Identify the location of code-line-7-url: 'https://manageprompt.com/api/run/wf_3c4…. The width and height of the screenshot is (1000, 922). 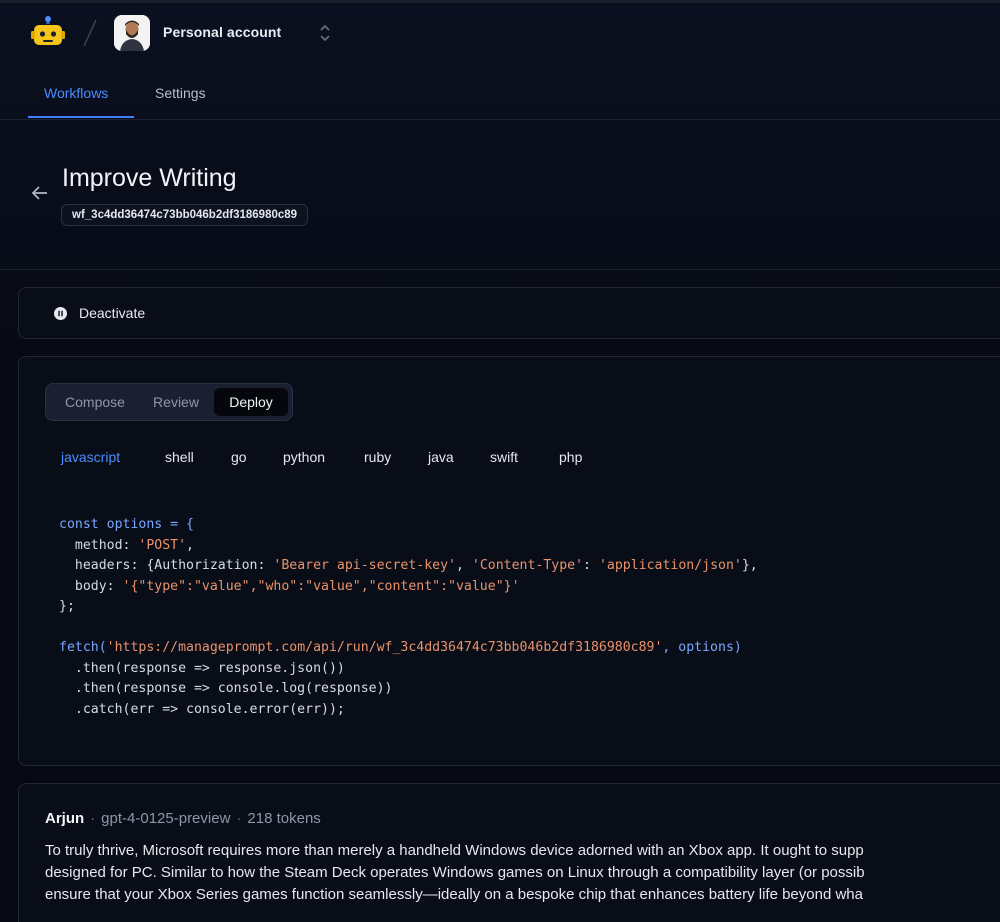
(384, 647).